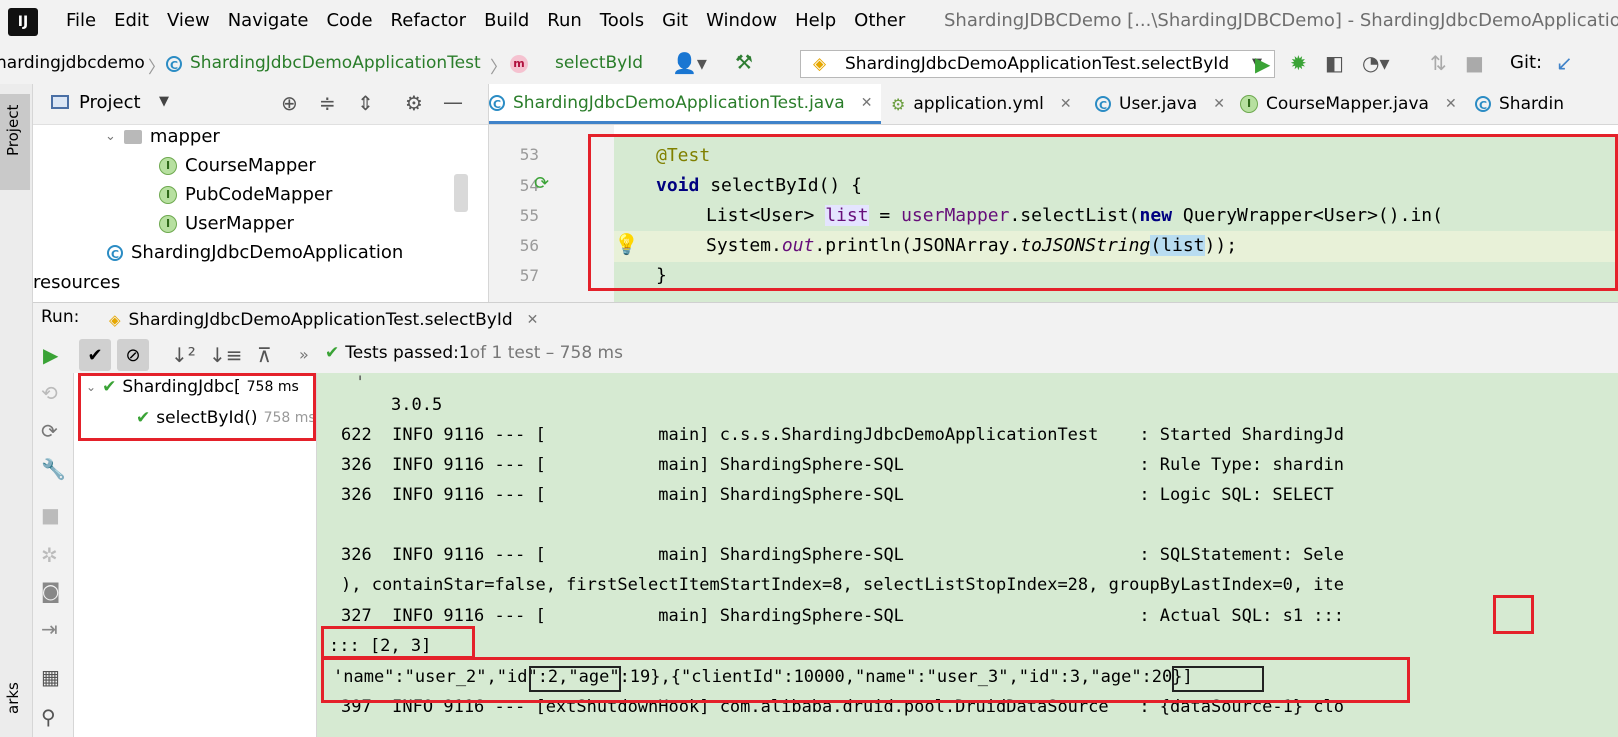  What do you see at coordinates (264, 355) in the screenshot?
I see `expand-icon: ⊼` at bounding box center [264, 355].